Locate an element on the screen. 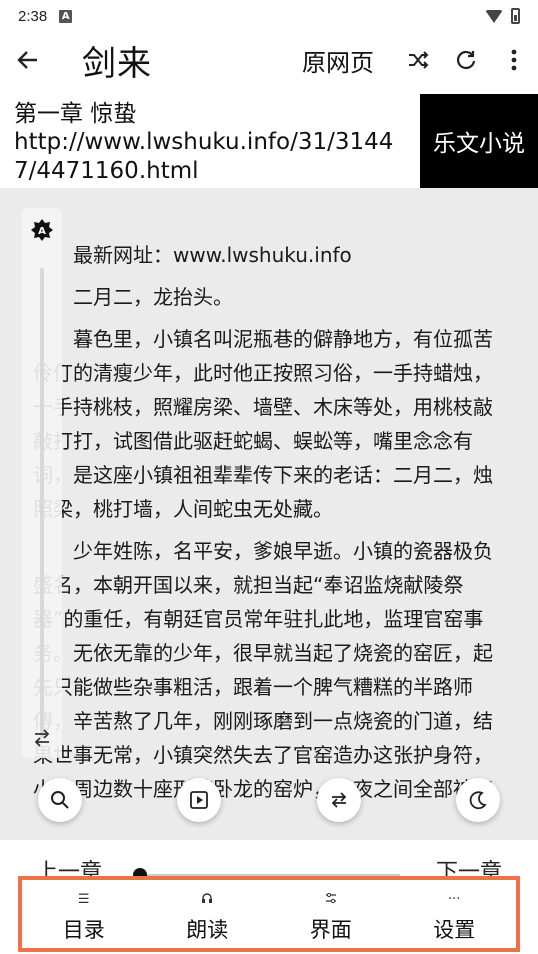  refresh-icon is located at coordinates (466, 60).